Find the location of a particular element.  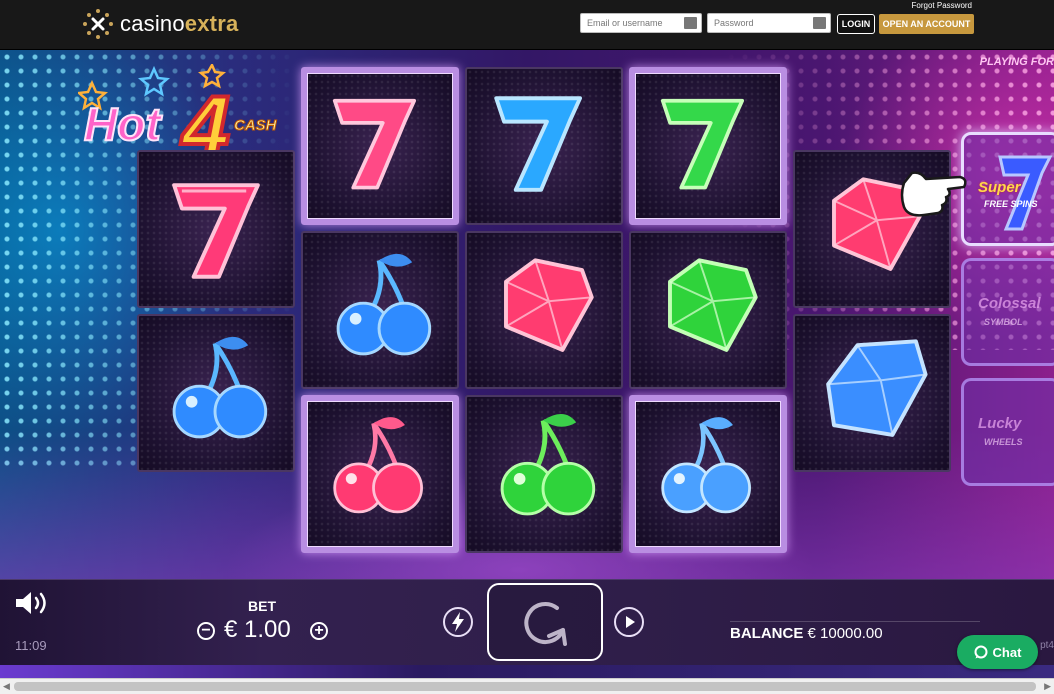

open-account-button: OPEN AN ACCOUNT is located at coordinates (926, 24).